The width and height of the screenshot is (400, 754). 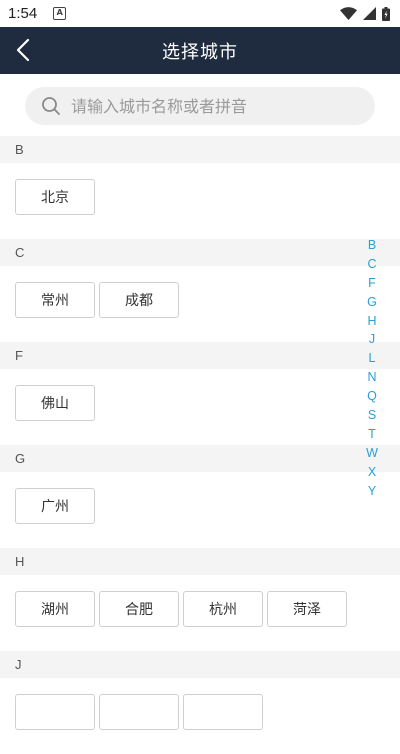 I want to click on status-icons, so click(x=365, y=13).